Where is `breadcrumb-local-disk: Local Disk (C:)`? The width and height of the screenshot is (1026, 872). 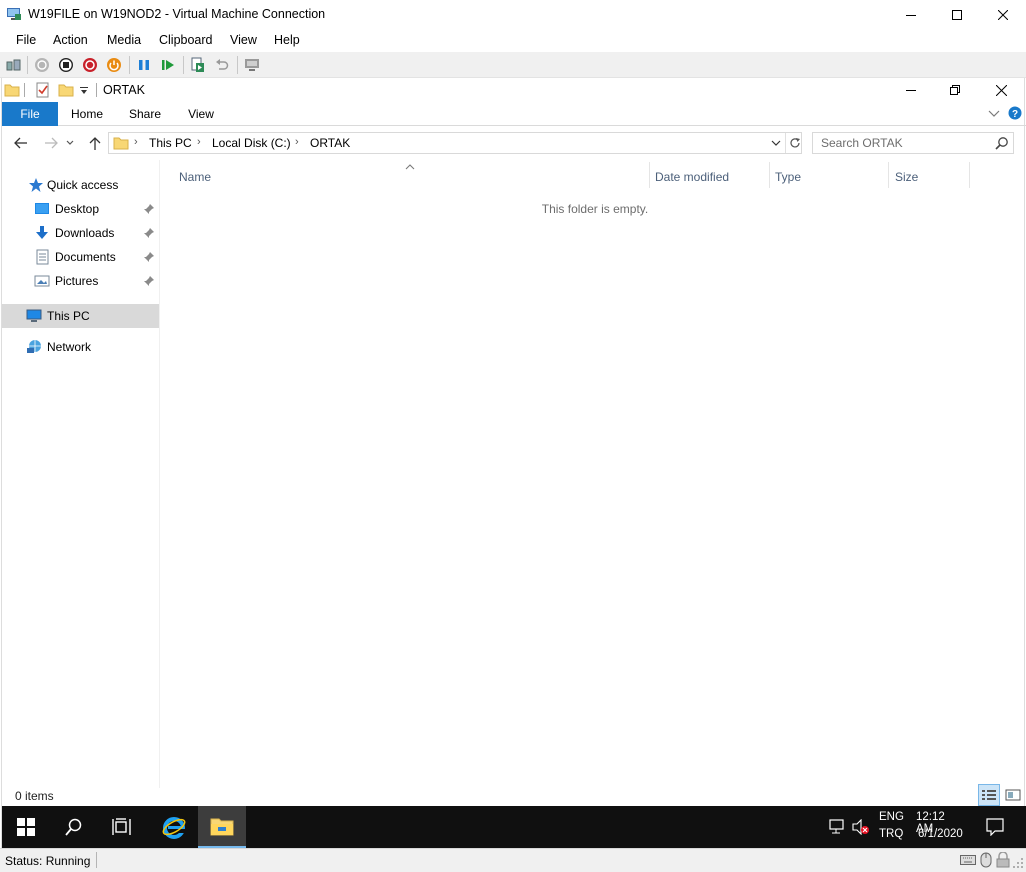 breadcrumb-local-disk: Local Disk (C:) is located at coordinates (251, 143).